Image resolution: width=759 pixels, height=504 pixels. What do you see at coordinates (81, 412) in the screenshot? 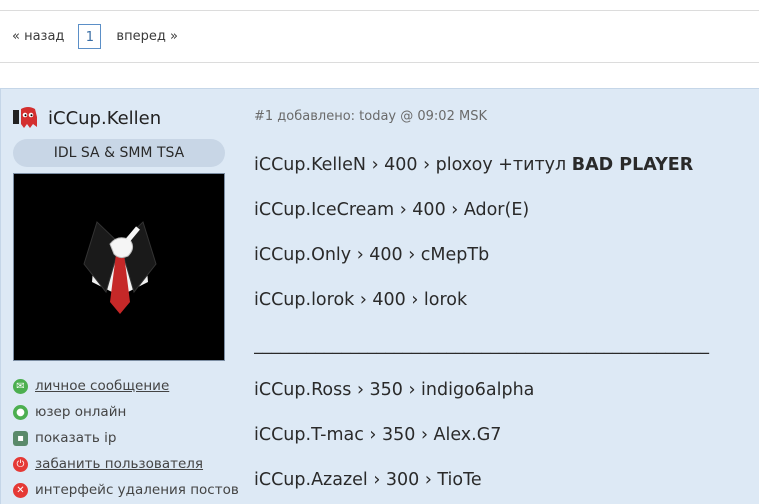
I see `user-online-label: юзер онлайн` at bounding box center [81, 412].